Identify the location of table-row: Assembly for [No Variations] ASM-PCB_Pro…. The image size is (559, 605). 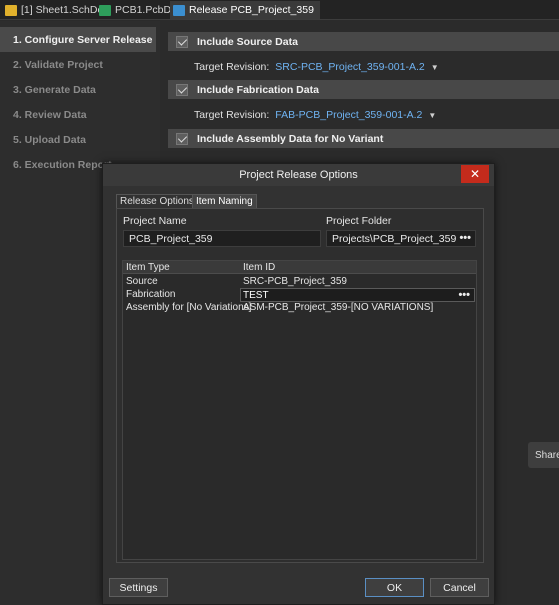
(299, 308).